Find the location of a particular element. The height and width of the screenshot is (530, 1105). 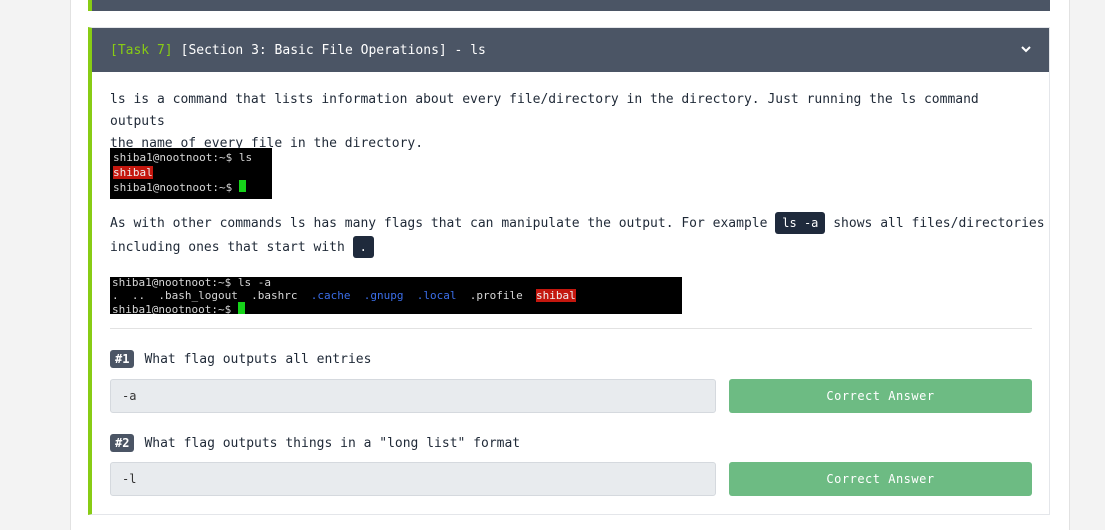

task-title: [Section 3: Basic File Operations] - ls is located at coordinates (333, 50).